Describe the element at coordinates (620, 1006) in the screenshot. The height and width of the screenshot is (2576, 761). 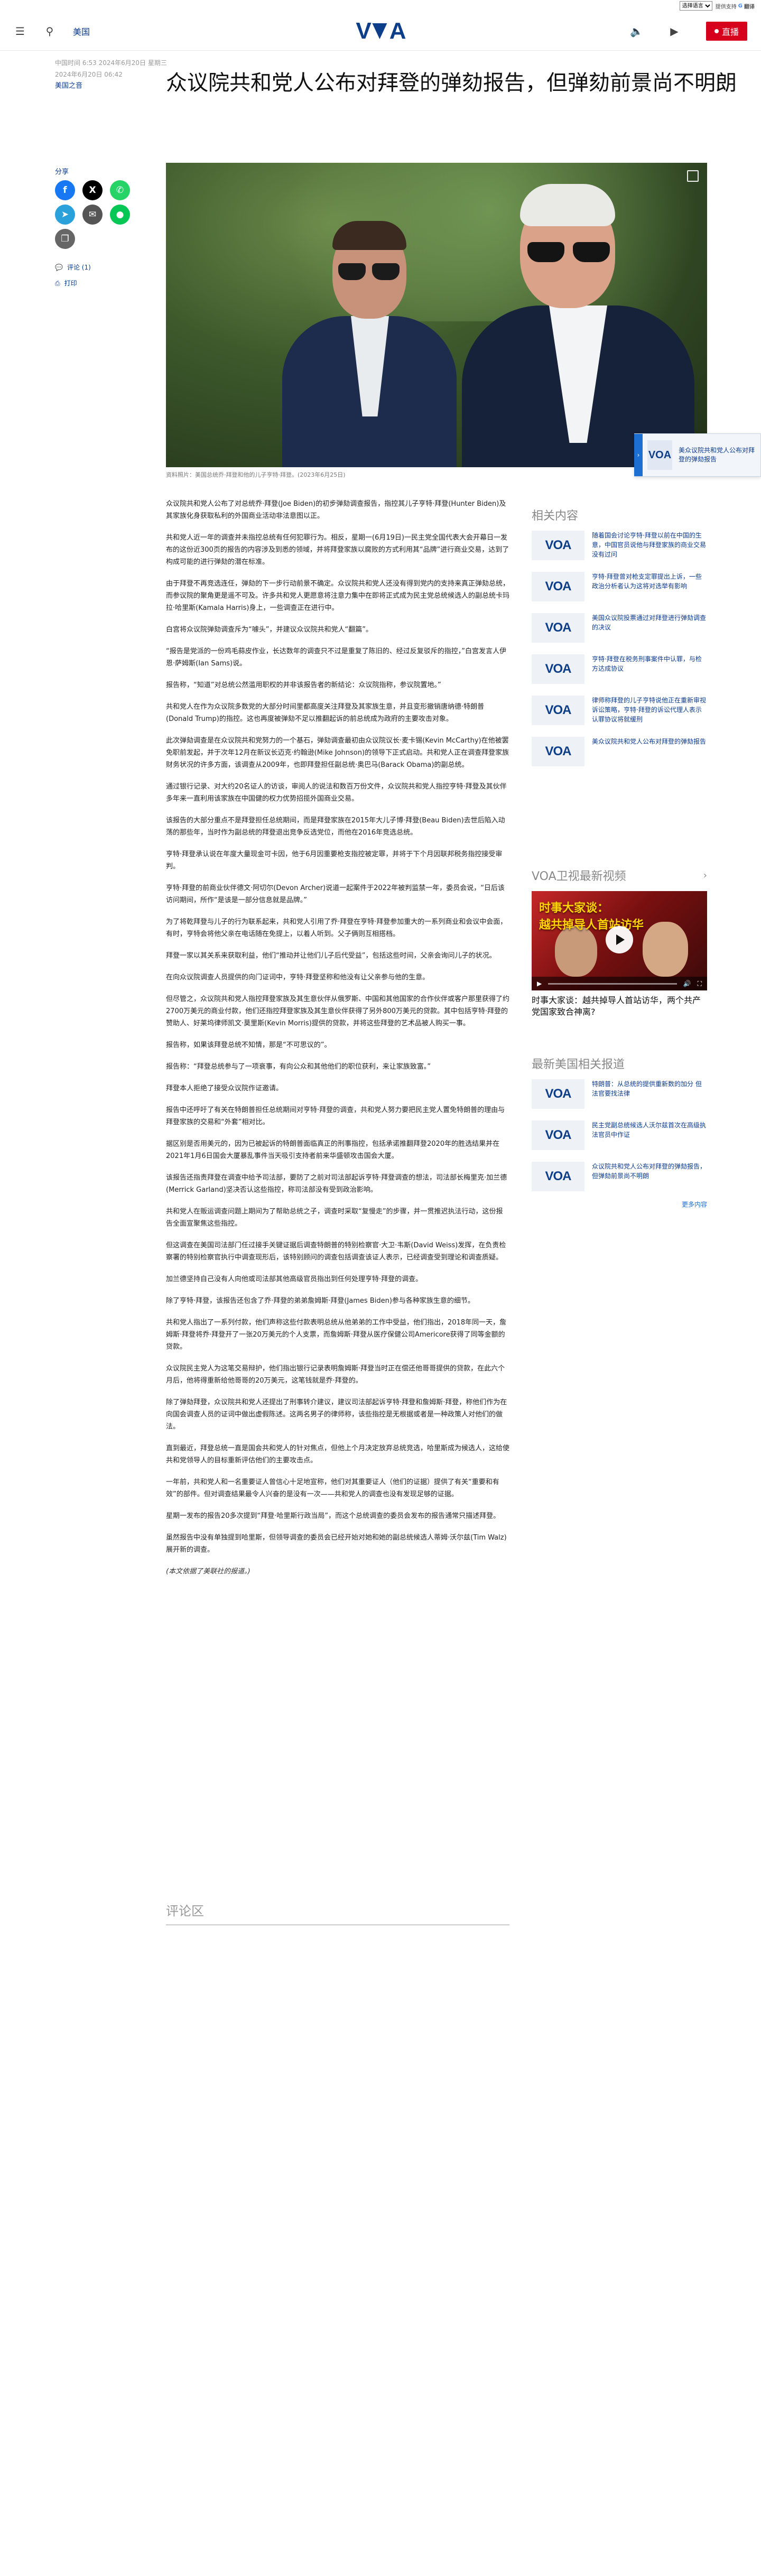
I see `video-caption: 时事大家谈：越共掉导人首站访华，两个共产党国家致合神离?` at that location.